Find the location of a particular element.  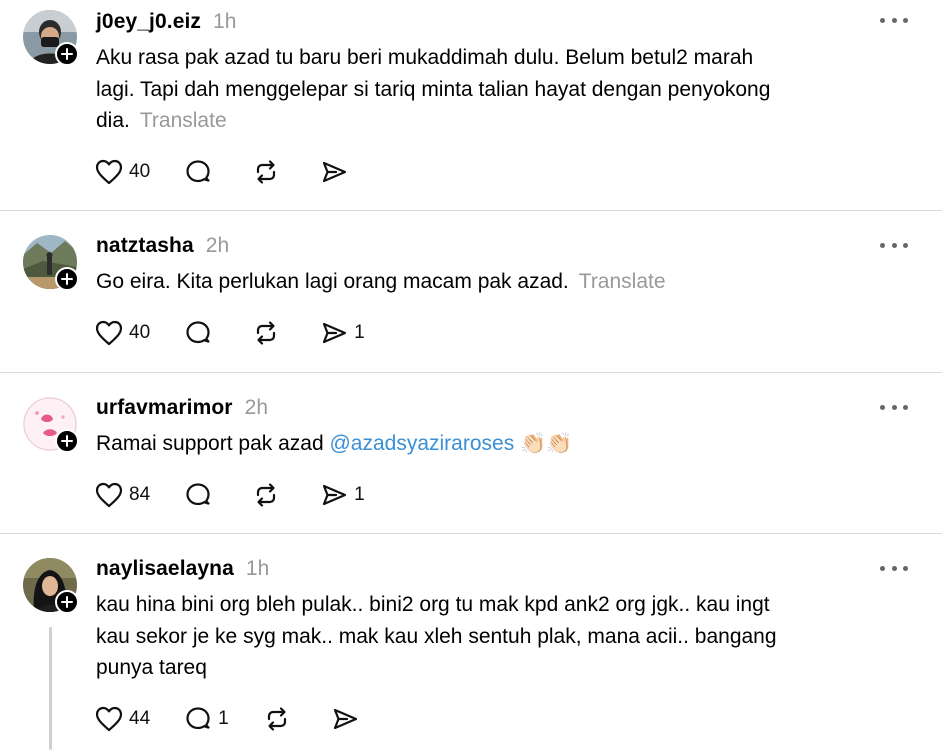

username-text: j0ey_j0.eiz is located at coordinates (148, 21).